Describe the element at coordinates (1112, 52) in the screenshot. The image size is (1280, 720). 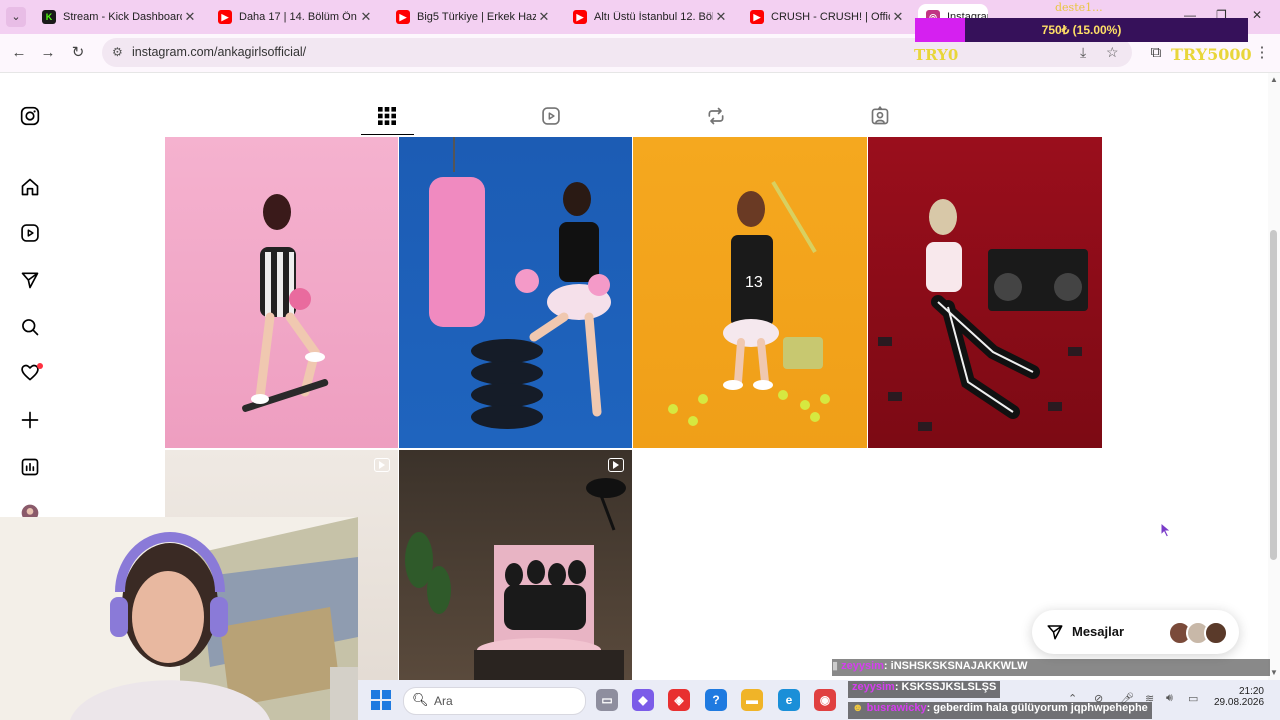
I see `bookmark-star-icon: ☆` at that location.